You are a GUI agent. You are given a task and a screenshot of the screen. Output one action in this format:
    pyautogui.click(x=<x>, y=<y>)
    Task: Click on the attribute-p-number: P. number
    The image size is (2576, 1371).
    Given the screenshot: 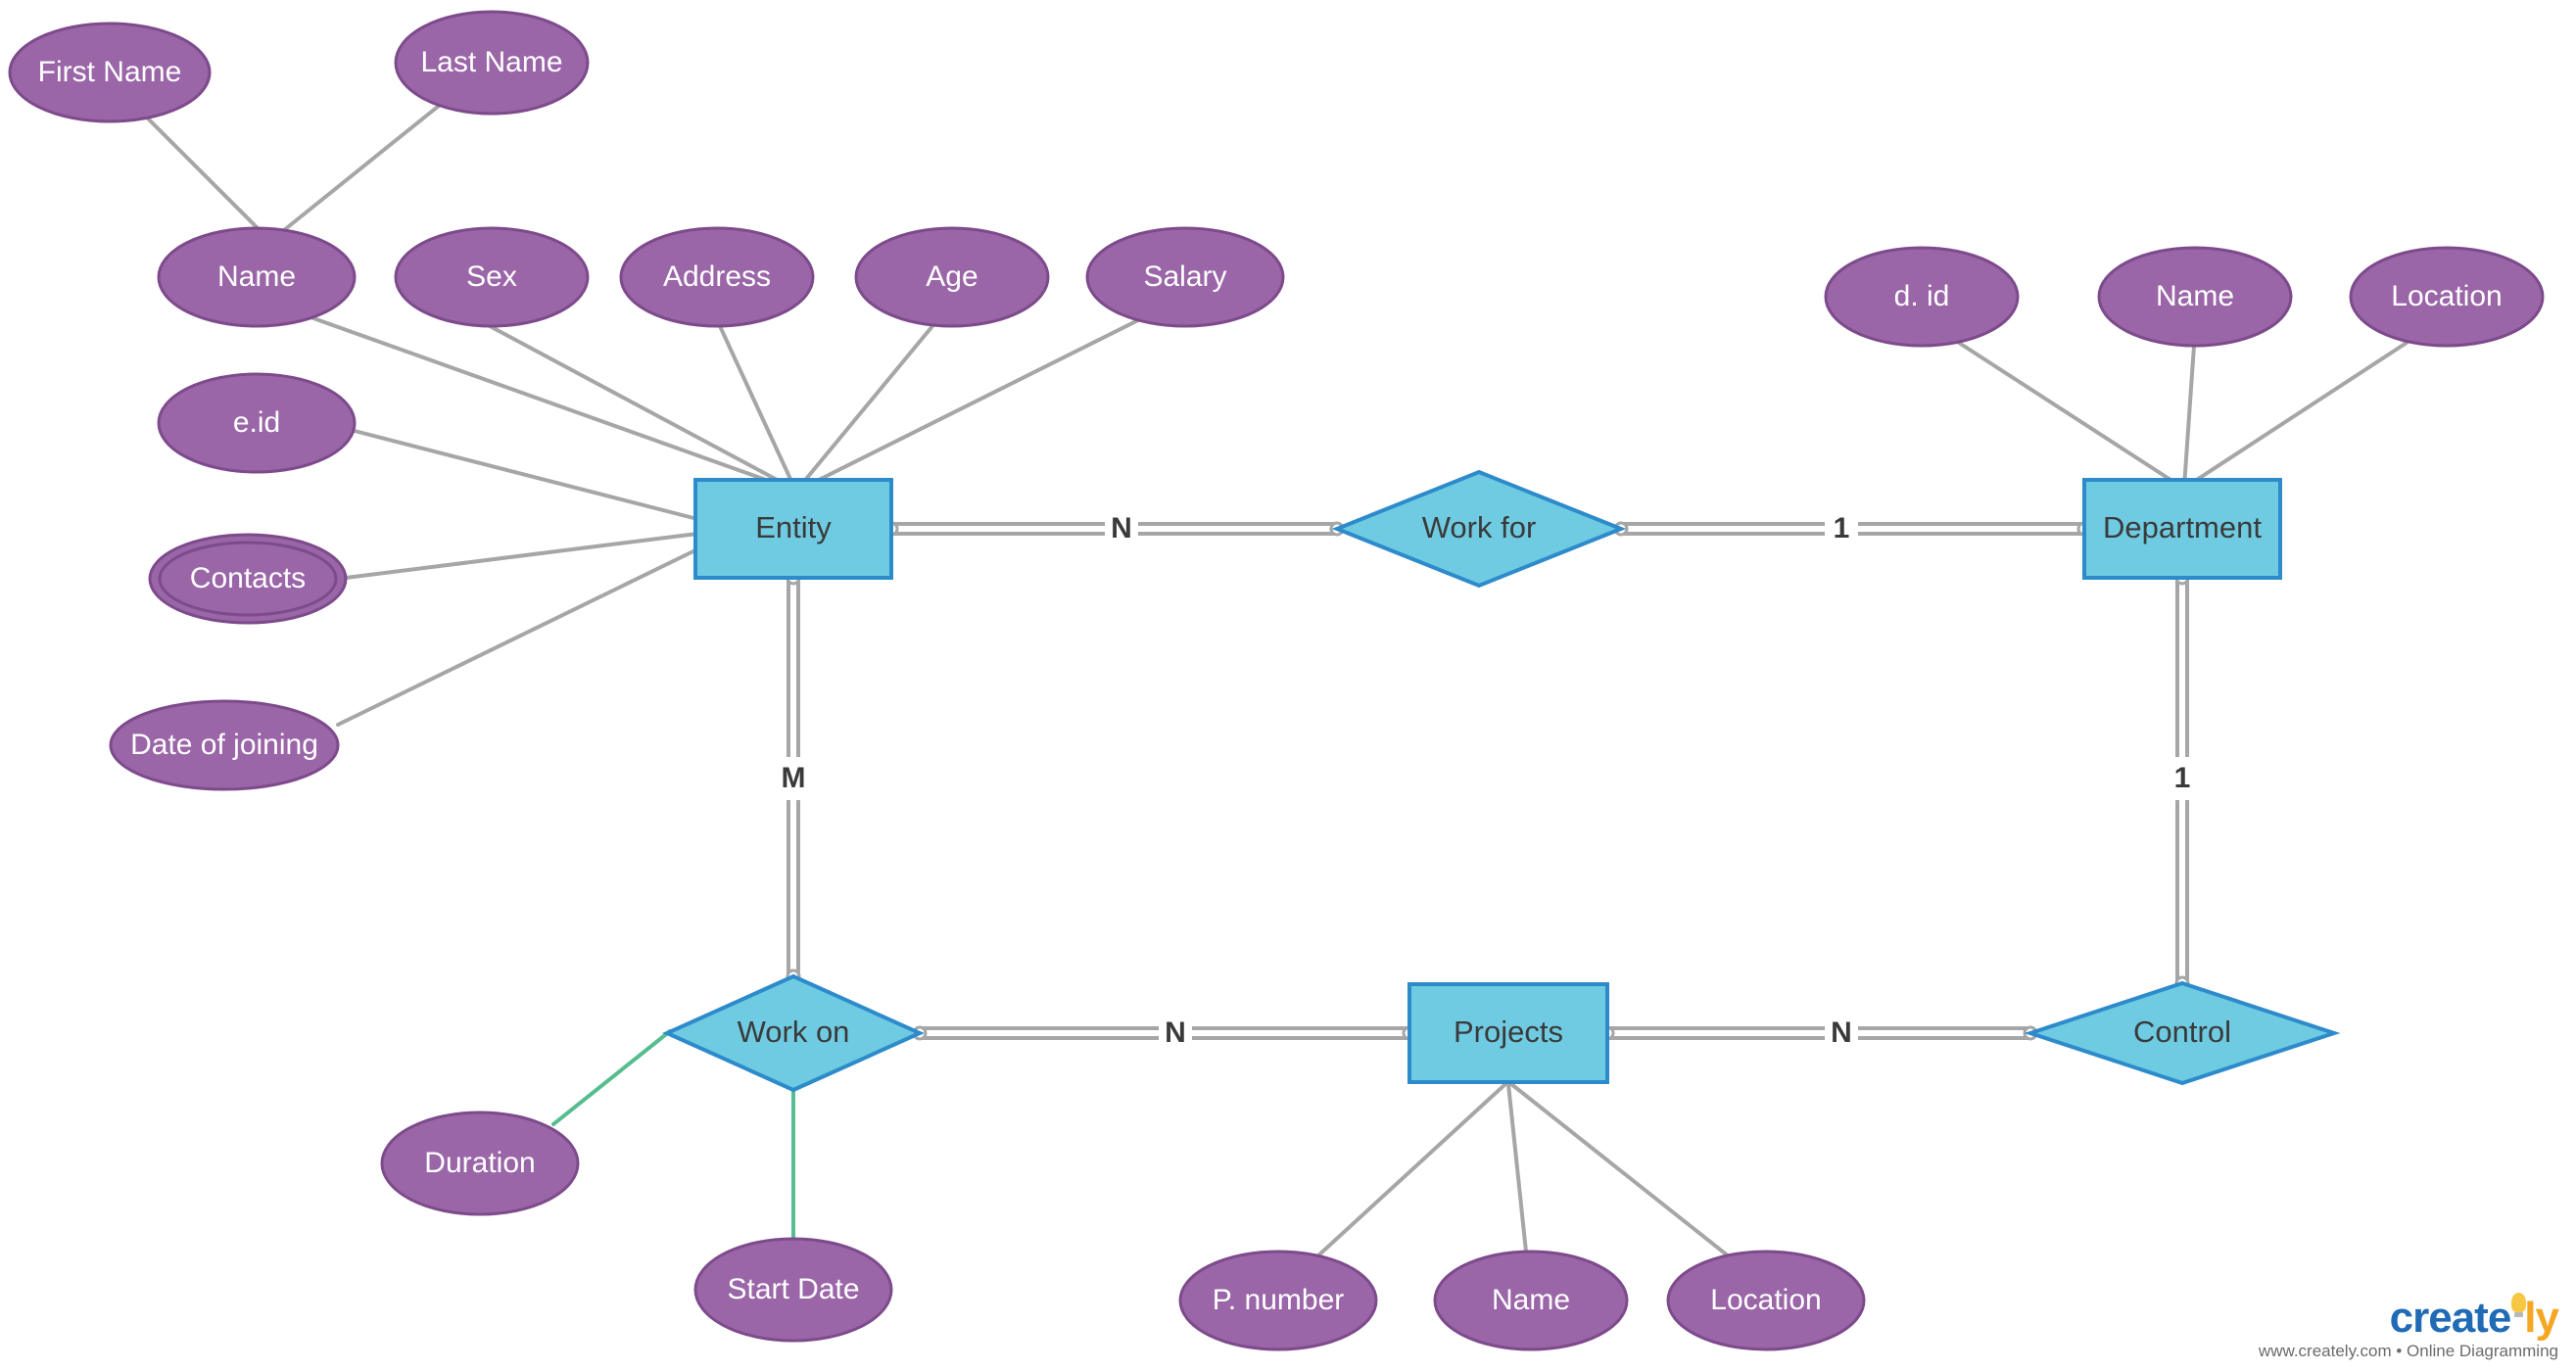 What is the action you would take?
    pyautogui.click(x=1278, y=1300)
    